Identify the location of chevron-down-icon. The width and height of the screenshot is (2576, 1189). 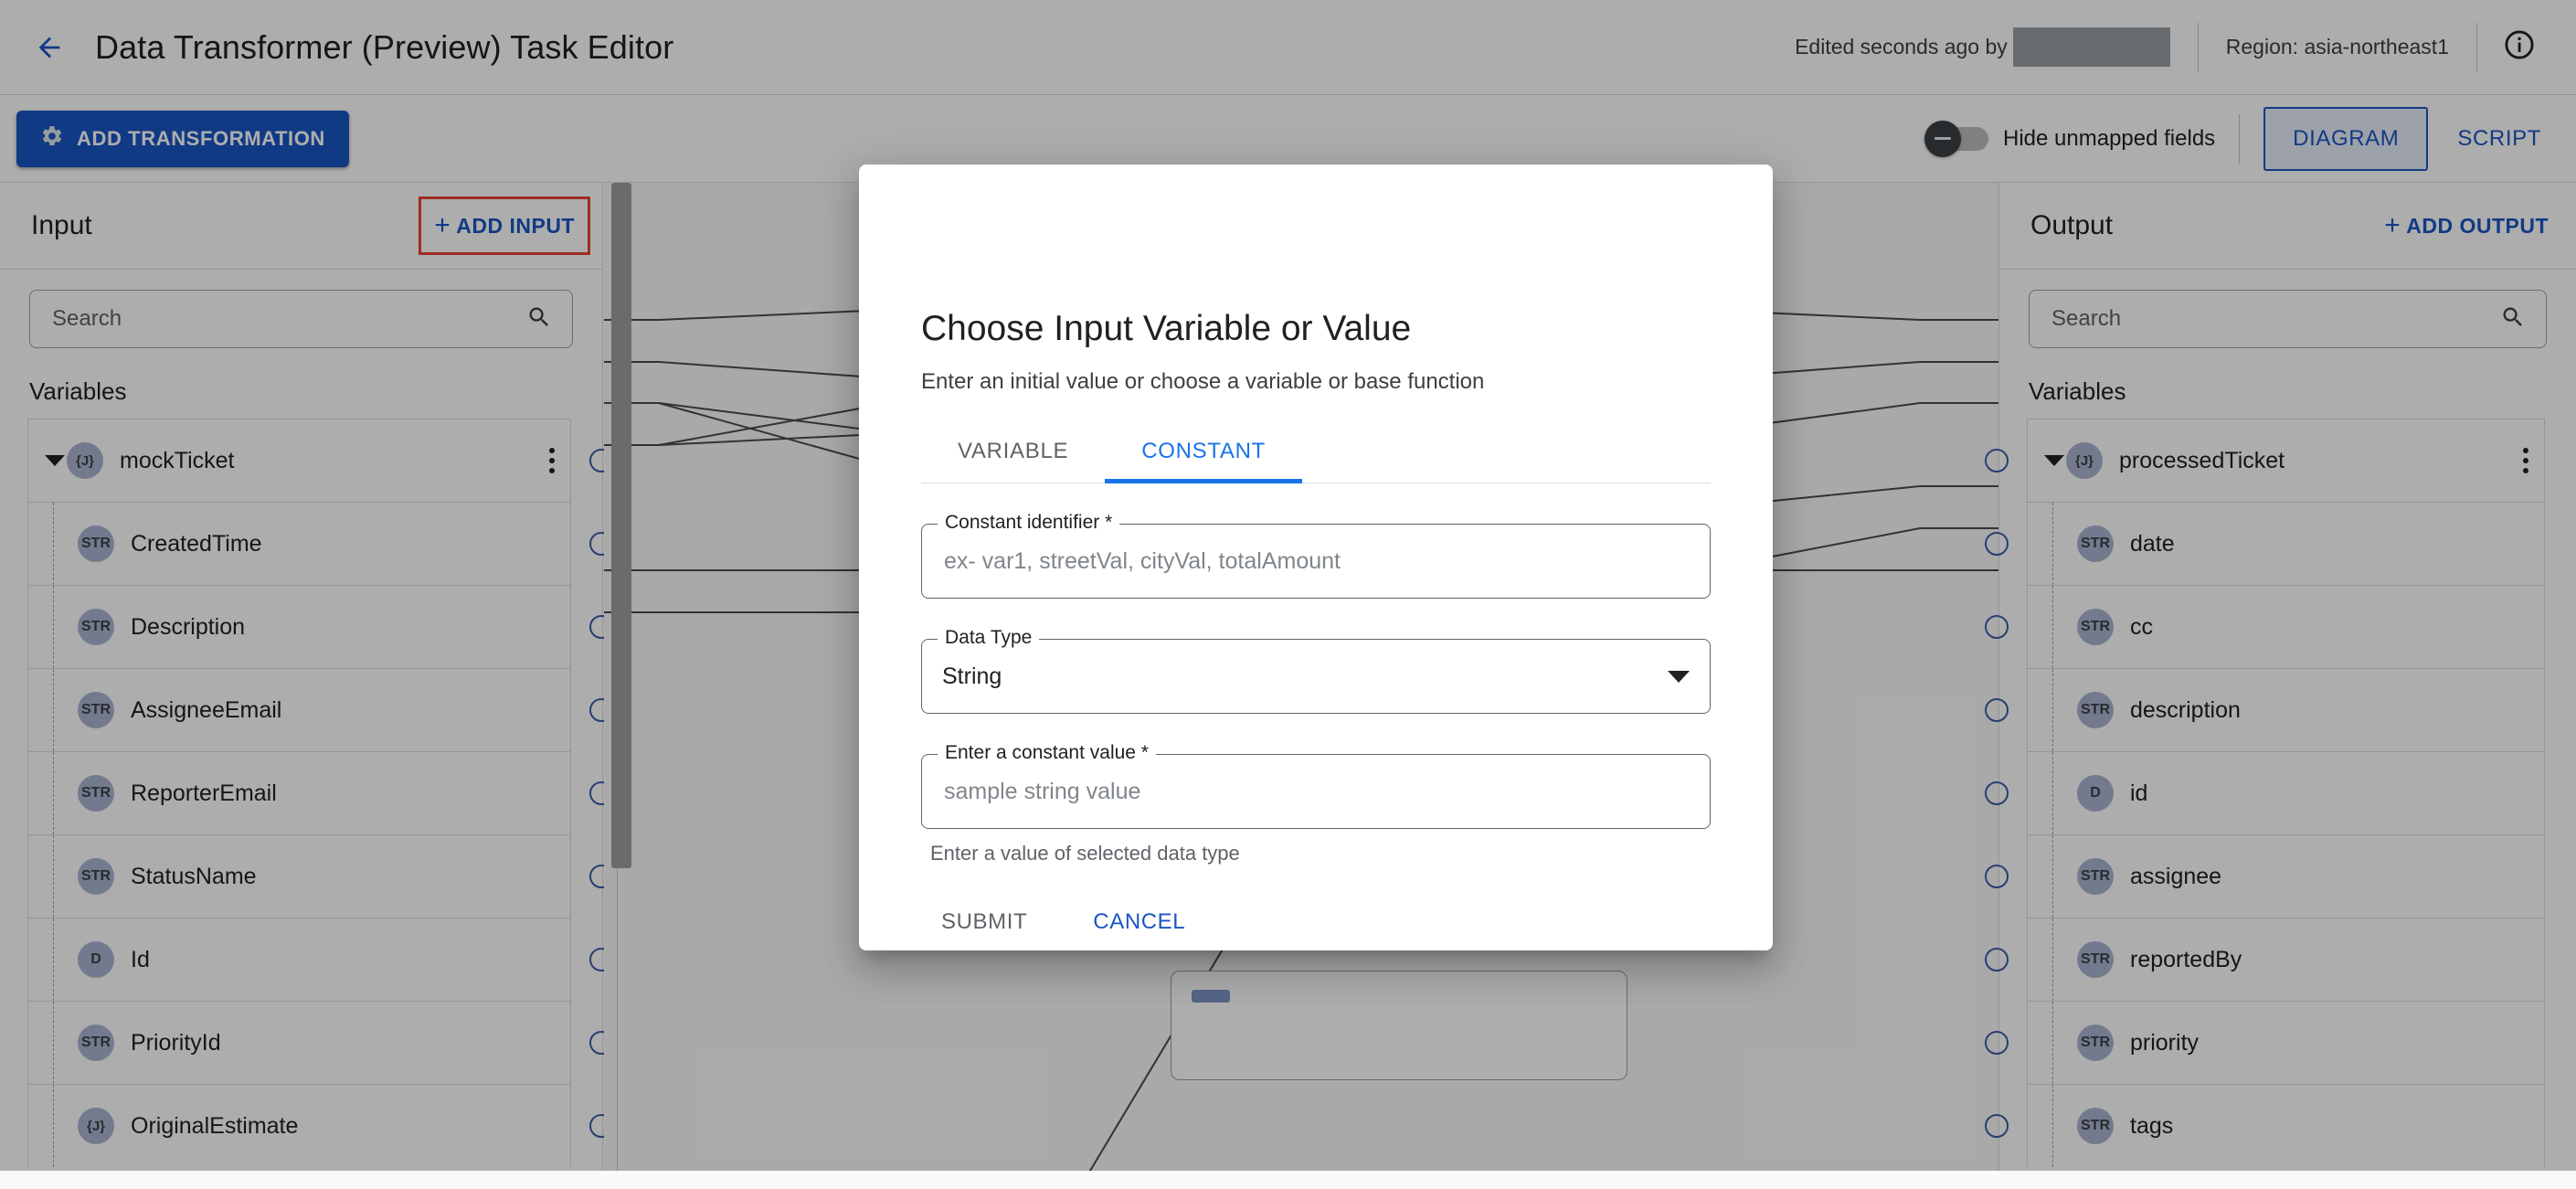
(1679, 676).